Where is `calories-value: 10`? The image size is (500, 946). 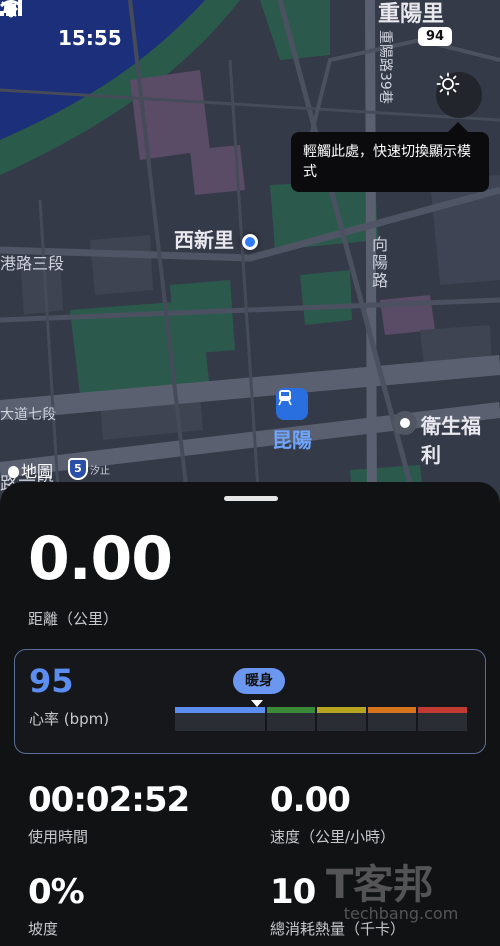 calories-value: 10 is located at coordinates (293, 892).